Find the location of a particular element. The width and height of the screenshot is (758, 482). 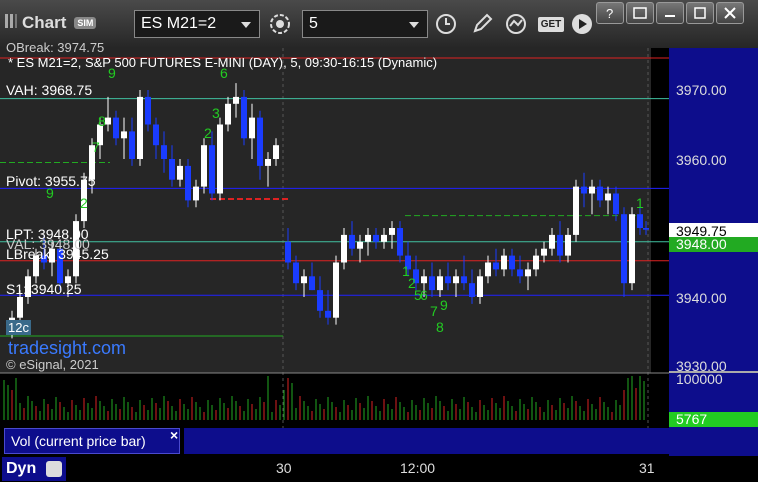

symbol-value: ES M21=2 is located at coordinates (179, 23).